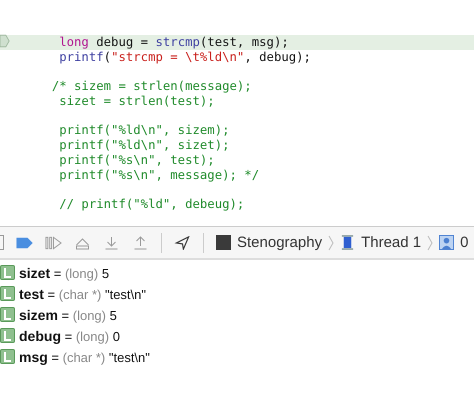 This screenshot has width=474, height=409. Describe the element at coordinates (53, 243) in the screenshot. I see `continue-icon` at that location.